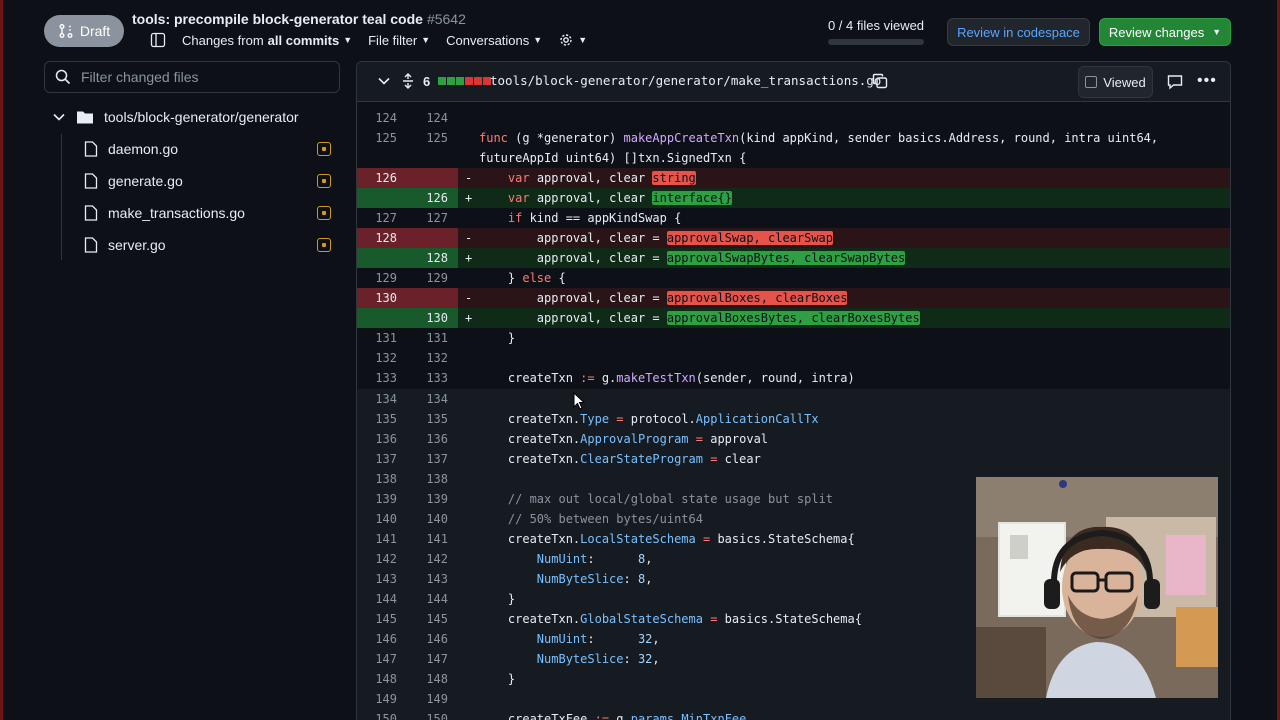 The width and height of the screenshot is (1280, 720). Describe the element at coordinates (377, 539) in the screenshot. I see `old-line-number: 141` at that location.